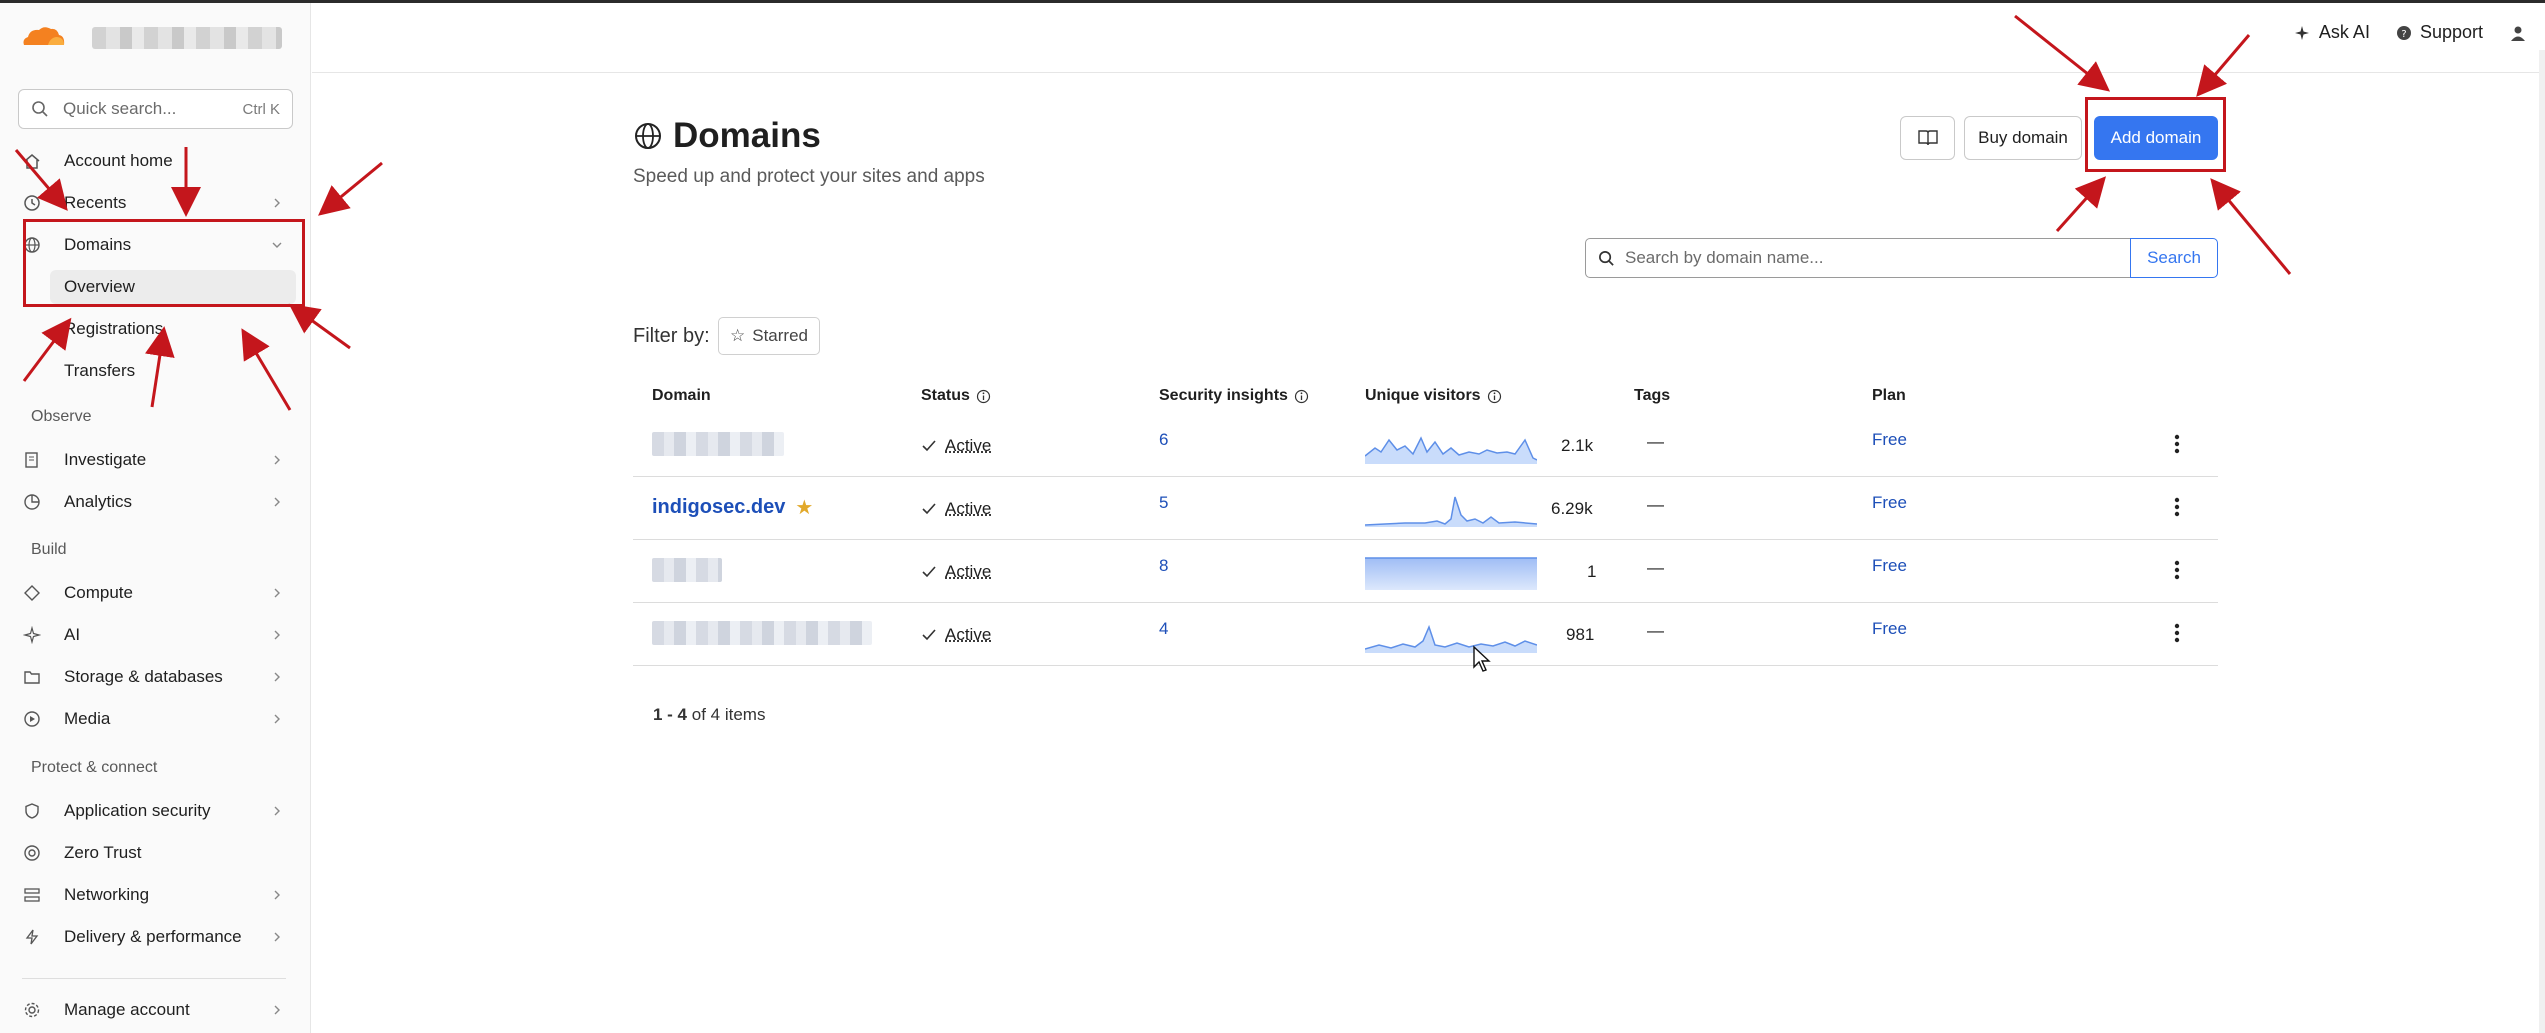 The height and width of the screenshot is (1033, 2545). I want to click on security-insights-link: 5, so click(1163, 503).